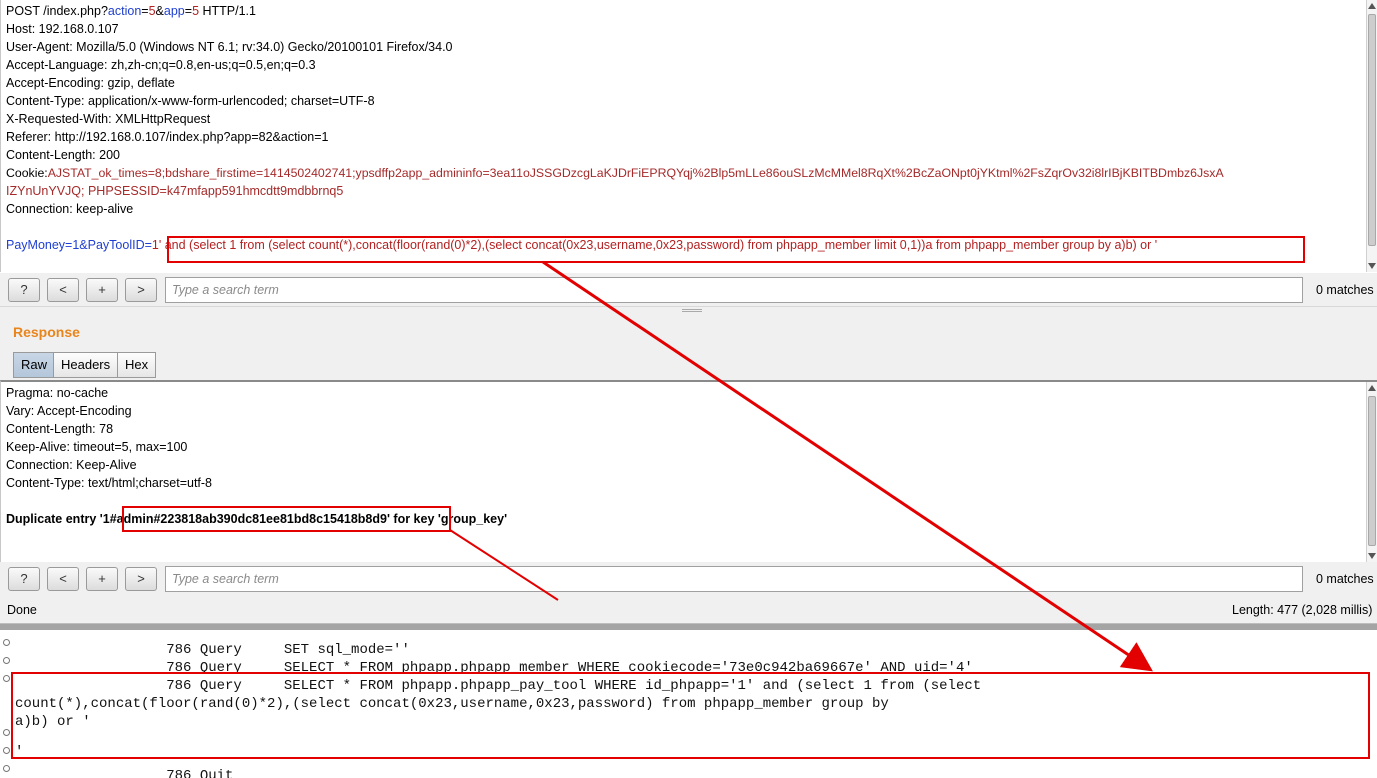 This screenshot has height=778, width=1377. I want to click on request-scrollbar, so click(1371, 136).